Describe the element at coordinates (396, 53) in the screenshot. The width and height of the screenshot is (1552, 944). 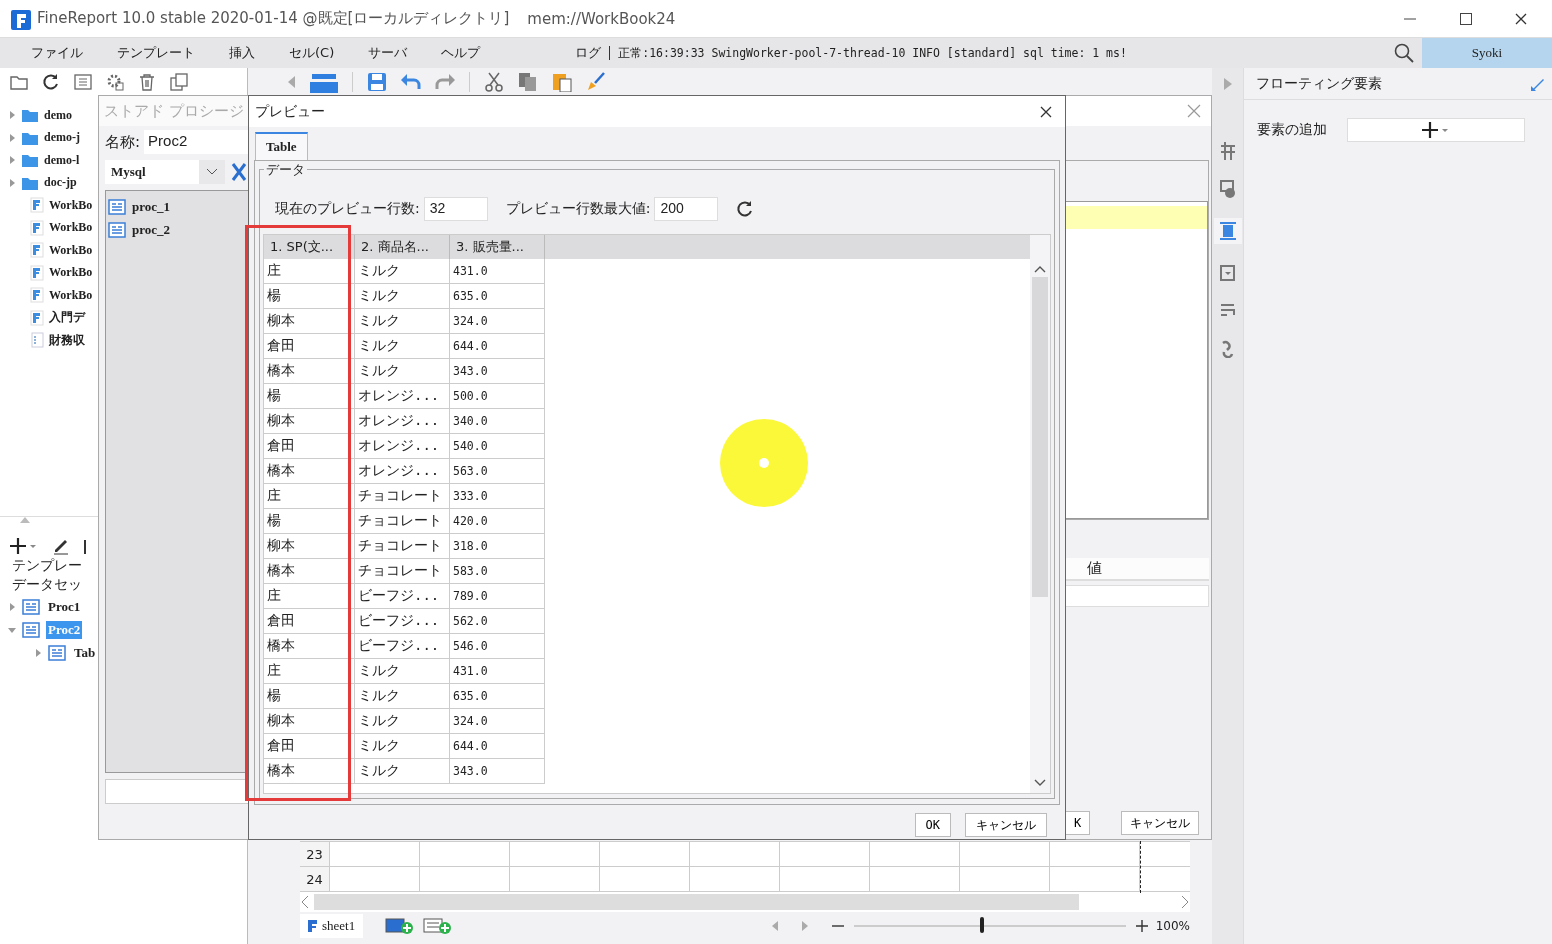
I see `menu-item: サーバ` at that location.